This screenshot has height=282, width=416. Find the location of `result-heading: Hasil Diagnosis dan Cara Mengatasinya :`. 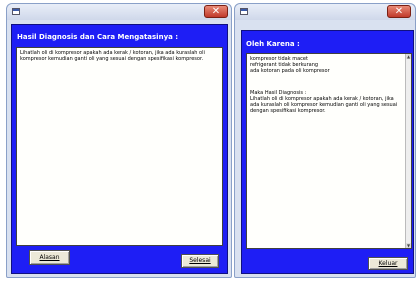

result-heading: Hasil Diagnosis dan Cara Mengatasinya : is located at coordinates (98, 37).